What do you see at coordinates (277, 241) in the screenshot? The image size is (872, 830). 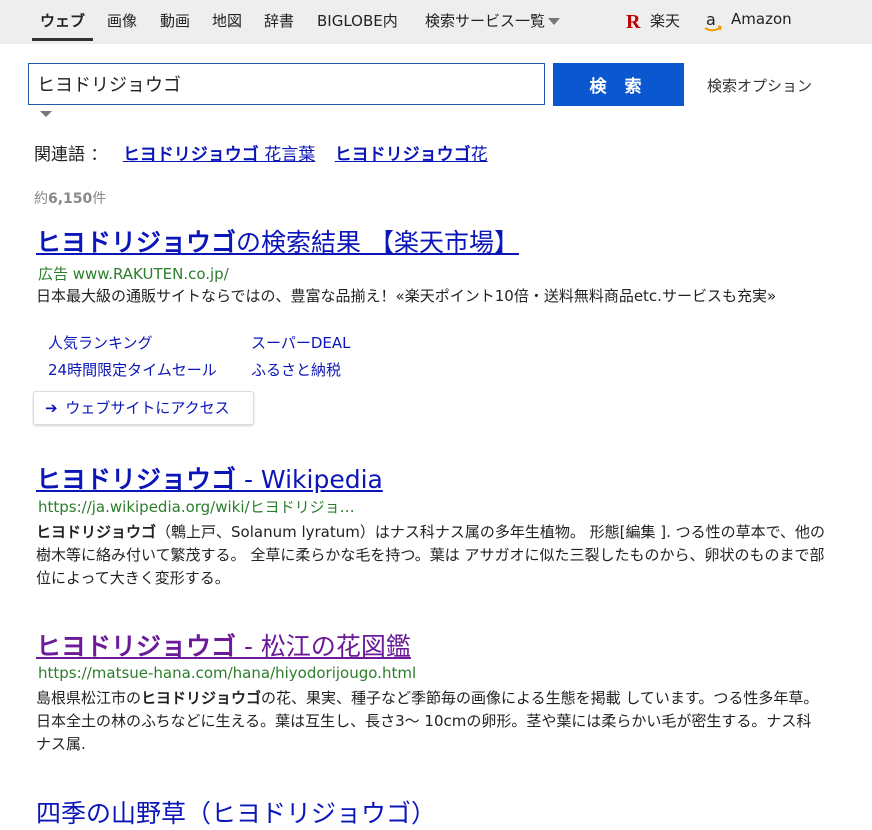 I see `ad-result-title: ヒヨドリジョウゴの検索結果 【楽天市場】` at bounding box center [277, 241].